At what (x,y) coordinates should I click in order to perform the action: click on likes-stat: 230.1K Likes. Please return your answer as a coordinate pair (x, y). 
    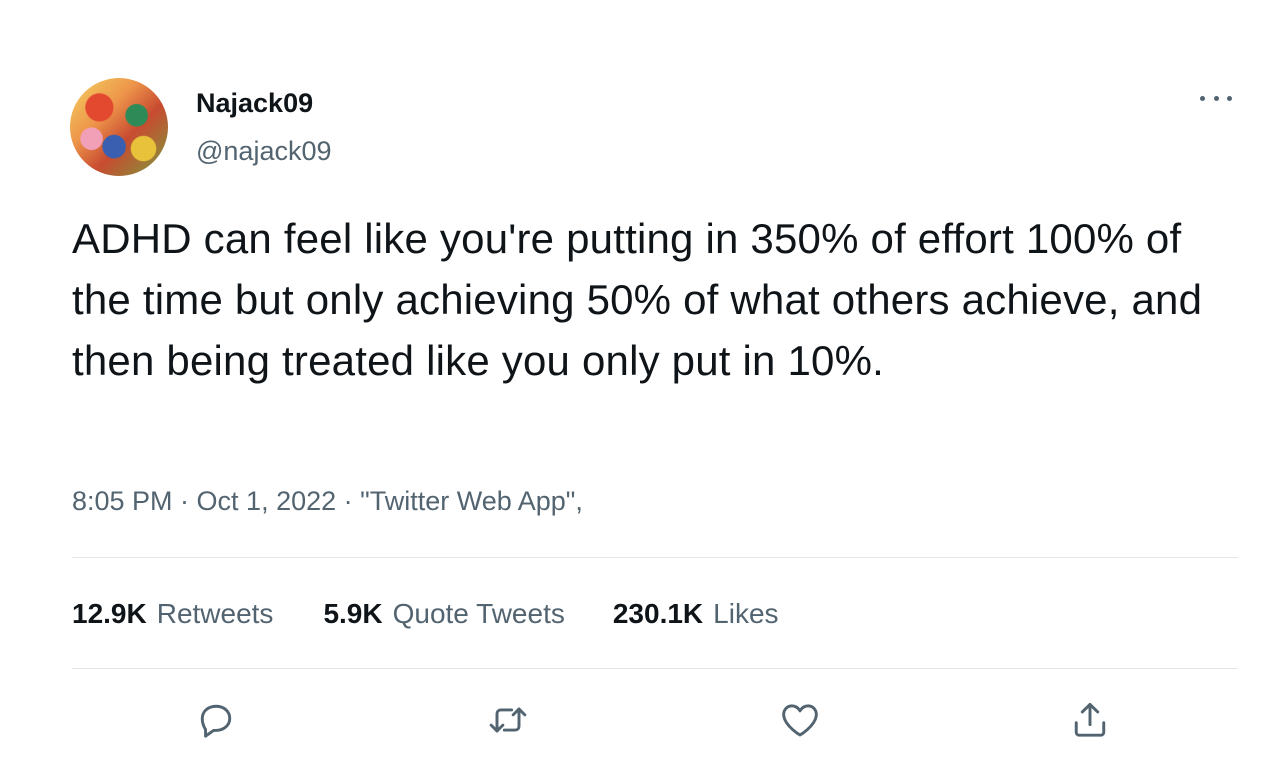
    Looking at the image, I should click on (696, 614).